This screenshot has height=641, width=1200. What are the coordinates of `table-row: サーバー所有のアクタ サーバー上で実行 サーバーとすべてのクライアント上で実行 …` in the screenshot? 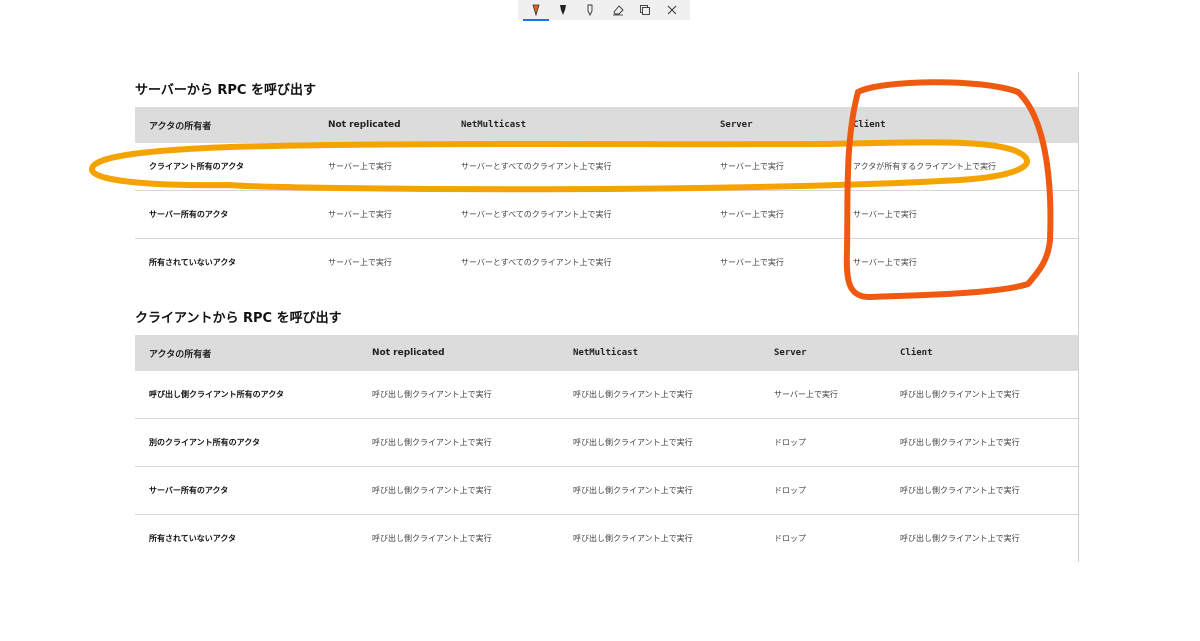 It's located at (606, 214).